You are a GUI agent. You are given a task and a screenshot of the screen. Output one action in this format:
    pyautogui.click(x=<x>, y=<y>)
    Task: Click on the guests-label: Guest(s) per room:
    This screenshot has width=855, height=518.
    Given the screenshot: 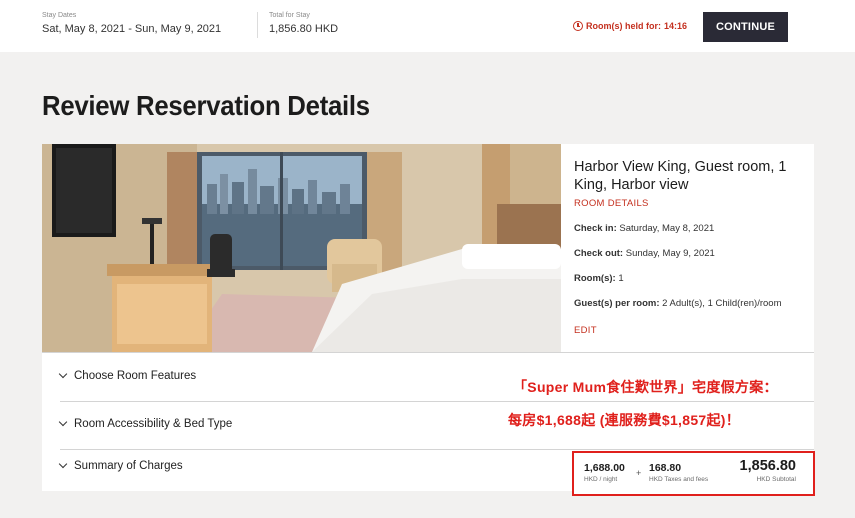 What is the action you would take?
    pyautogui.click(x=617, y=303)
    